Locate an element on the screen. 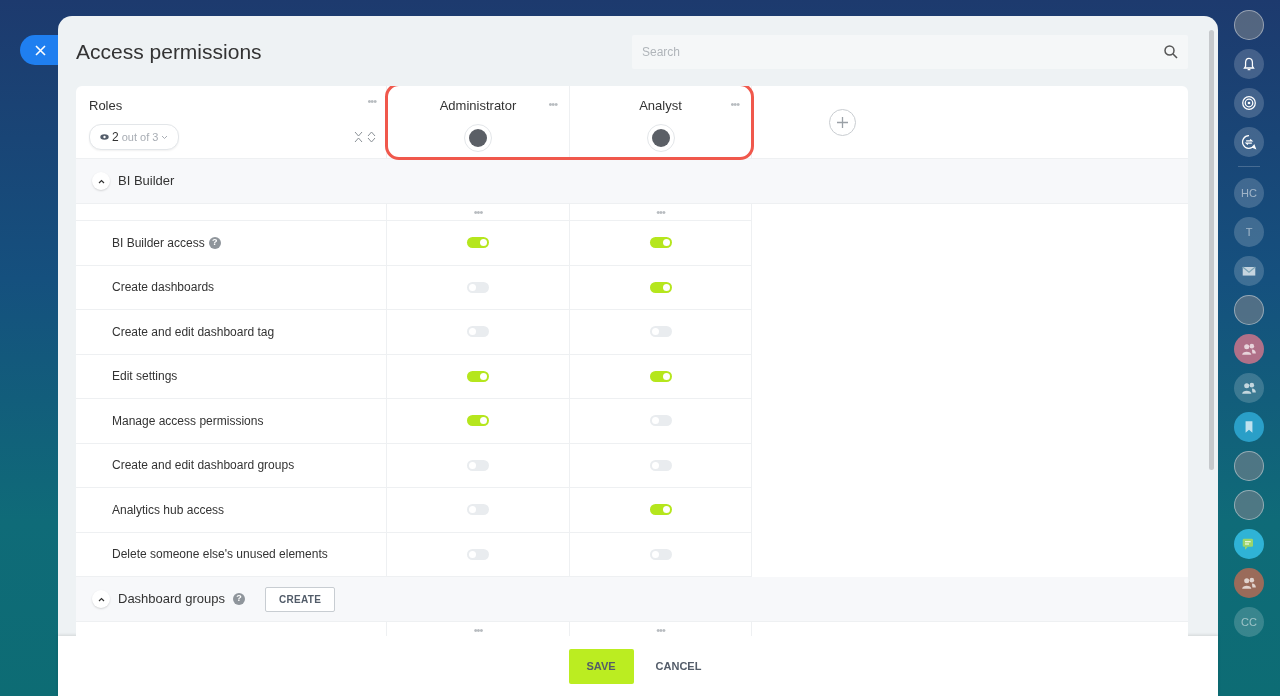 The width and height of the screenshot is (1280, 696). permission-label: Analytics hub access is located at coordinates (168, 510).